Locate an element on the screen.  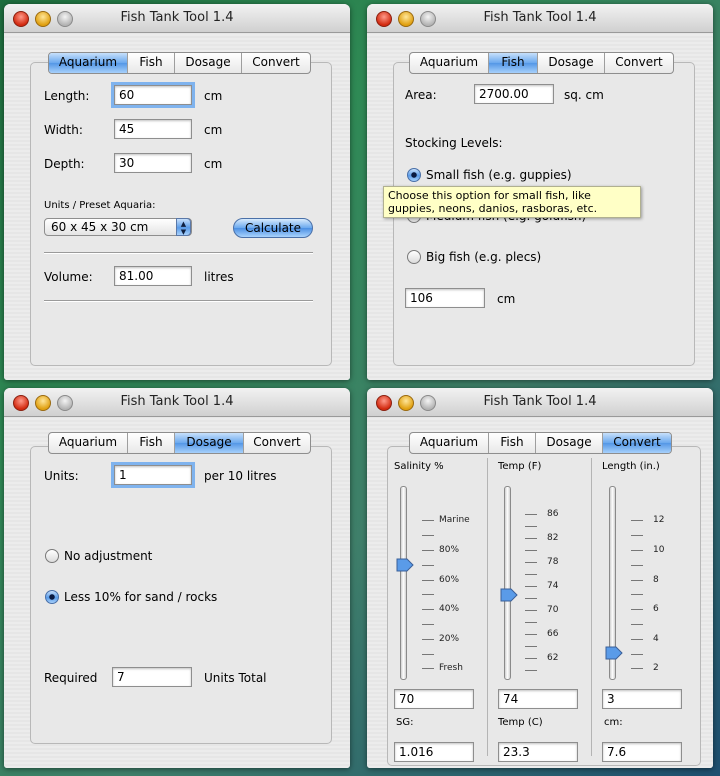
no-adjustment-radio is located at coordinates (52, 556).